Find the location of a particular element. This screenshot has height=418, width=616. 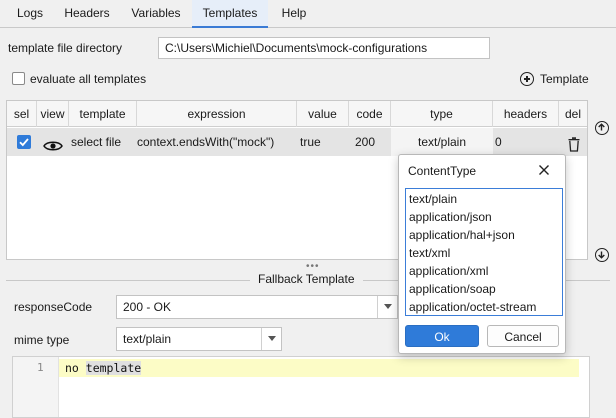

move-up-button is located at coordinates (602, 128).